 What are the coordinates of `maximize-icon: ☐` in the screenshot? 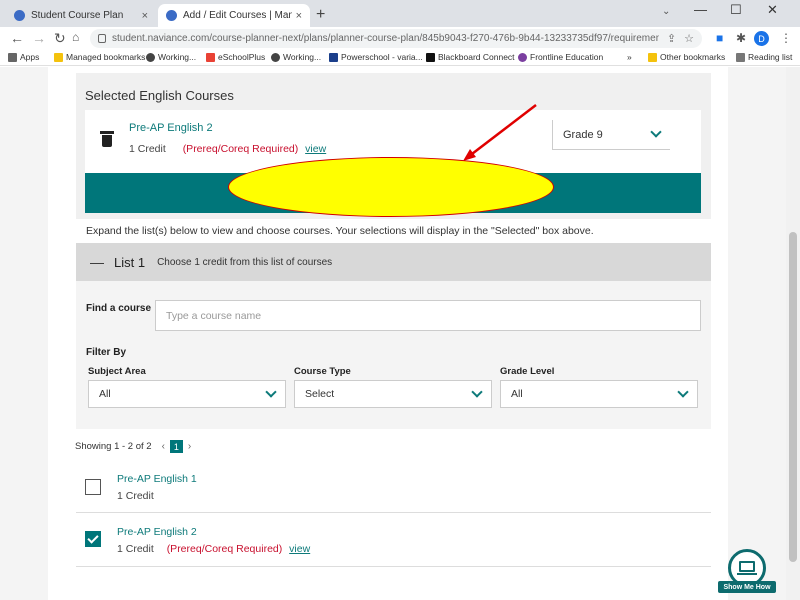 It's located at (736, 10).